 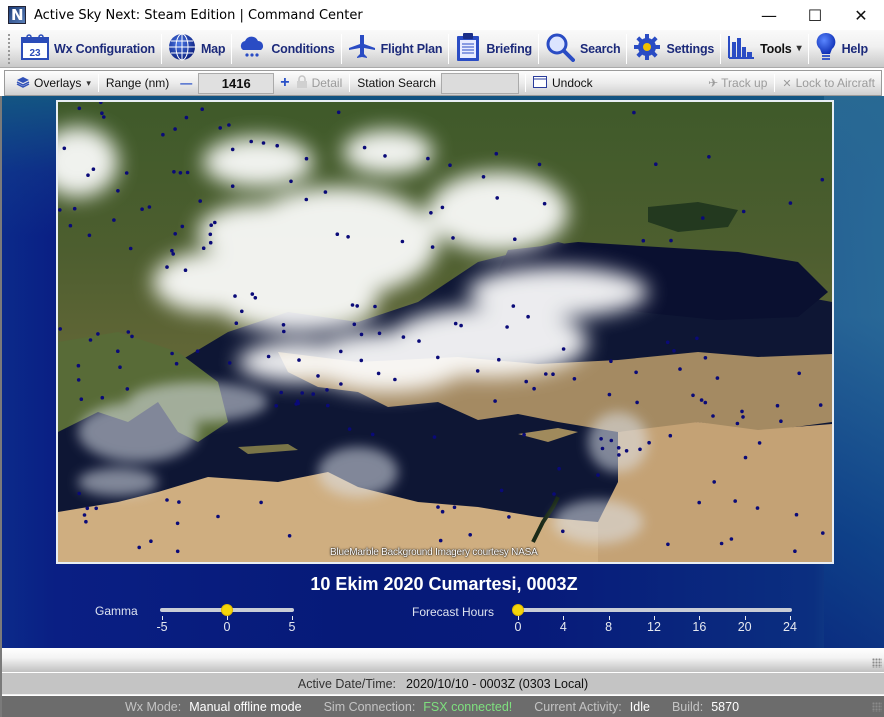 I want to click on maximize-button: ☐, so click(x=815, y=15).